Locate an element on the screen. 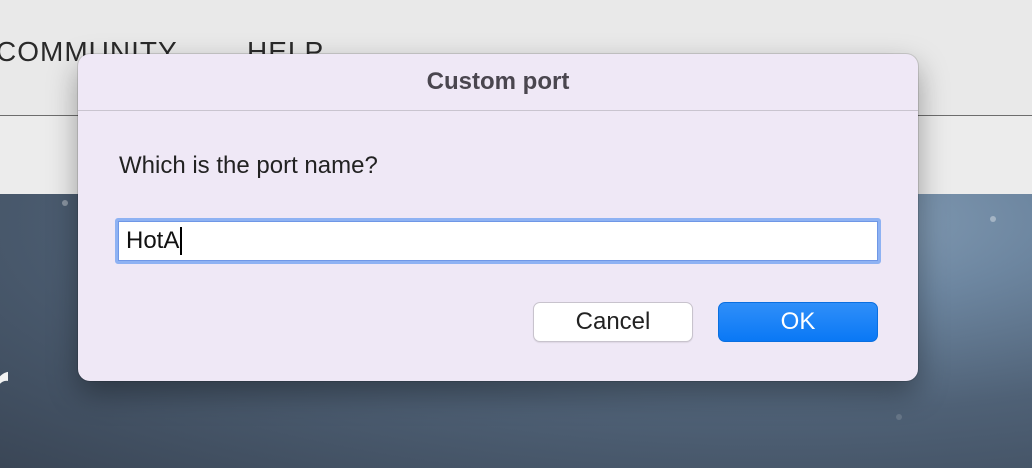  dialog-title: Custom port is located at coordinates (498, 81).